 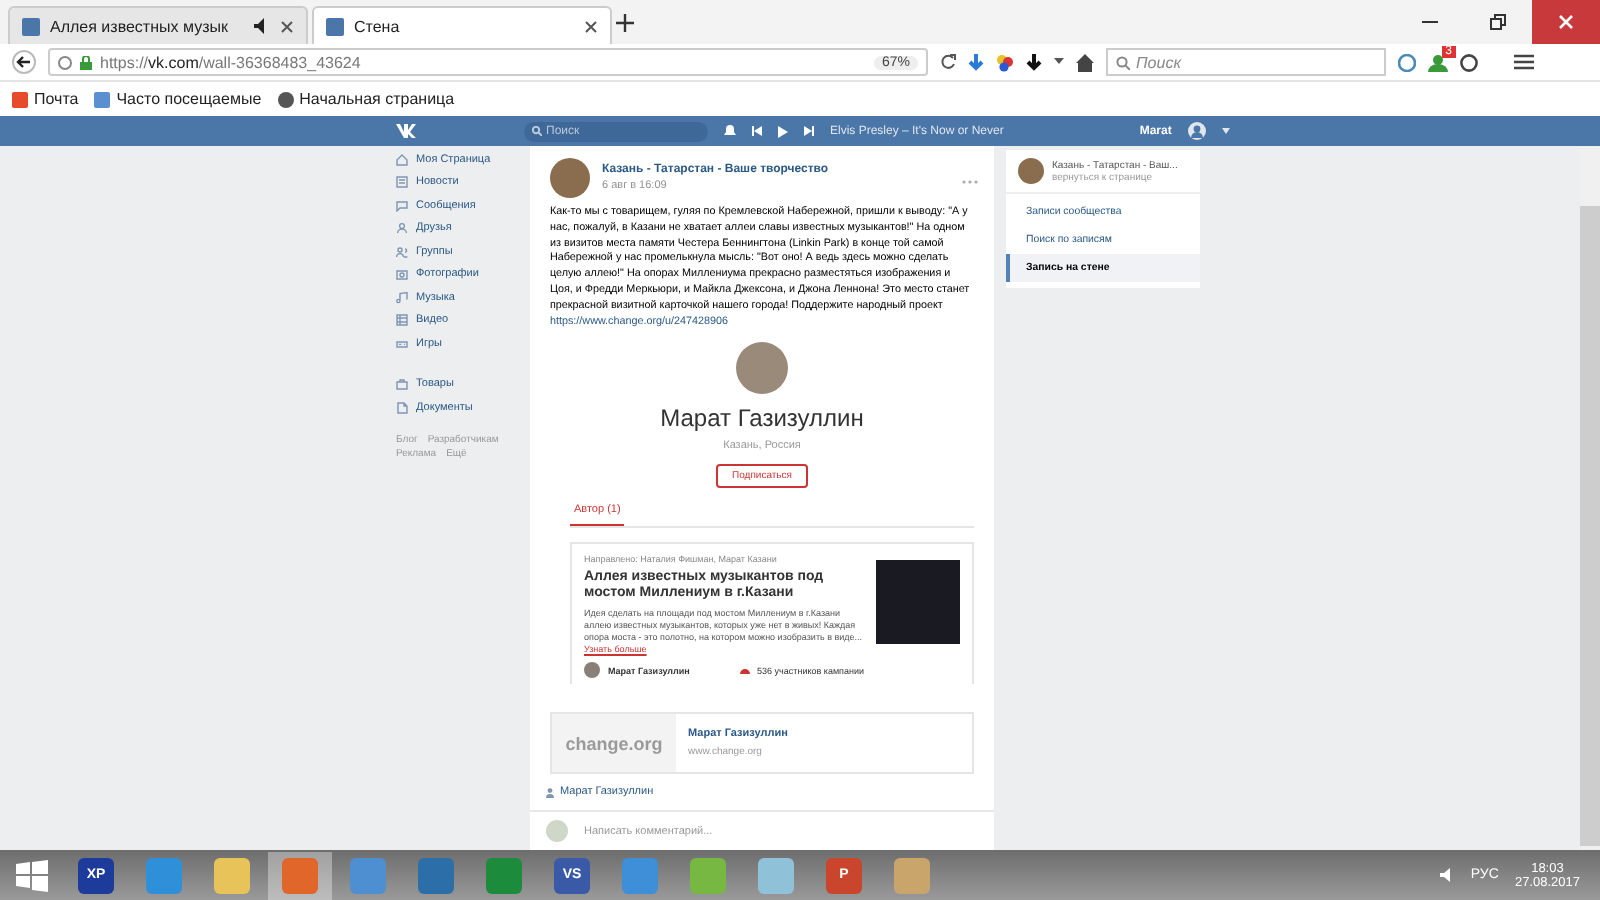 I want to click on music-icon, so click(x=402, y=297).